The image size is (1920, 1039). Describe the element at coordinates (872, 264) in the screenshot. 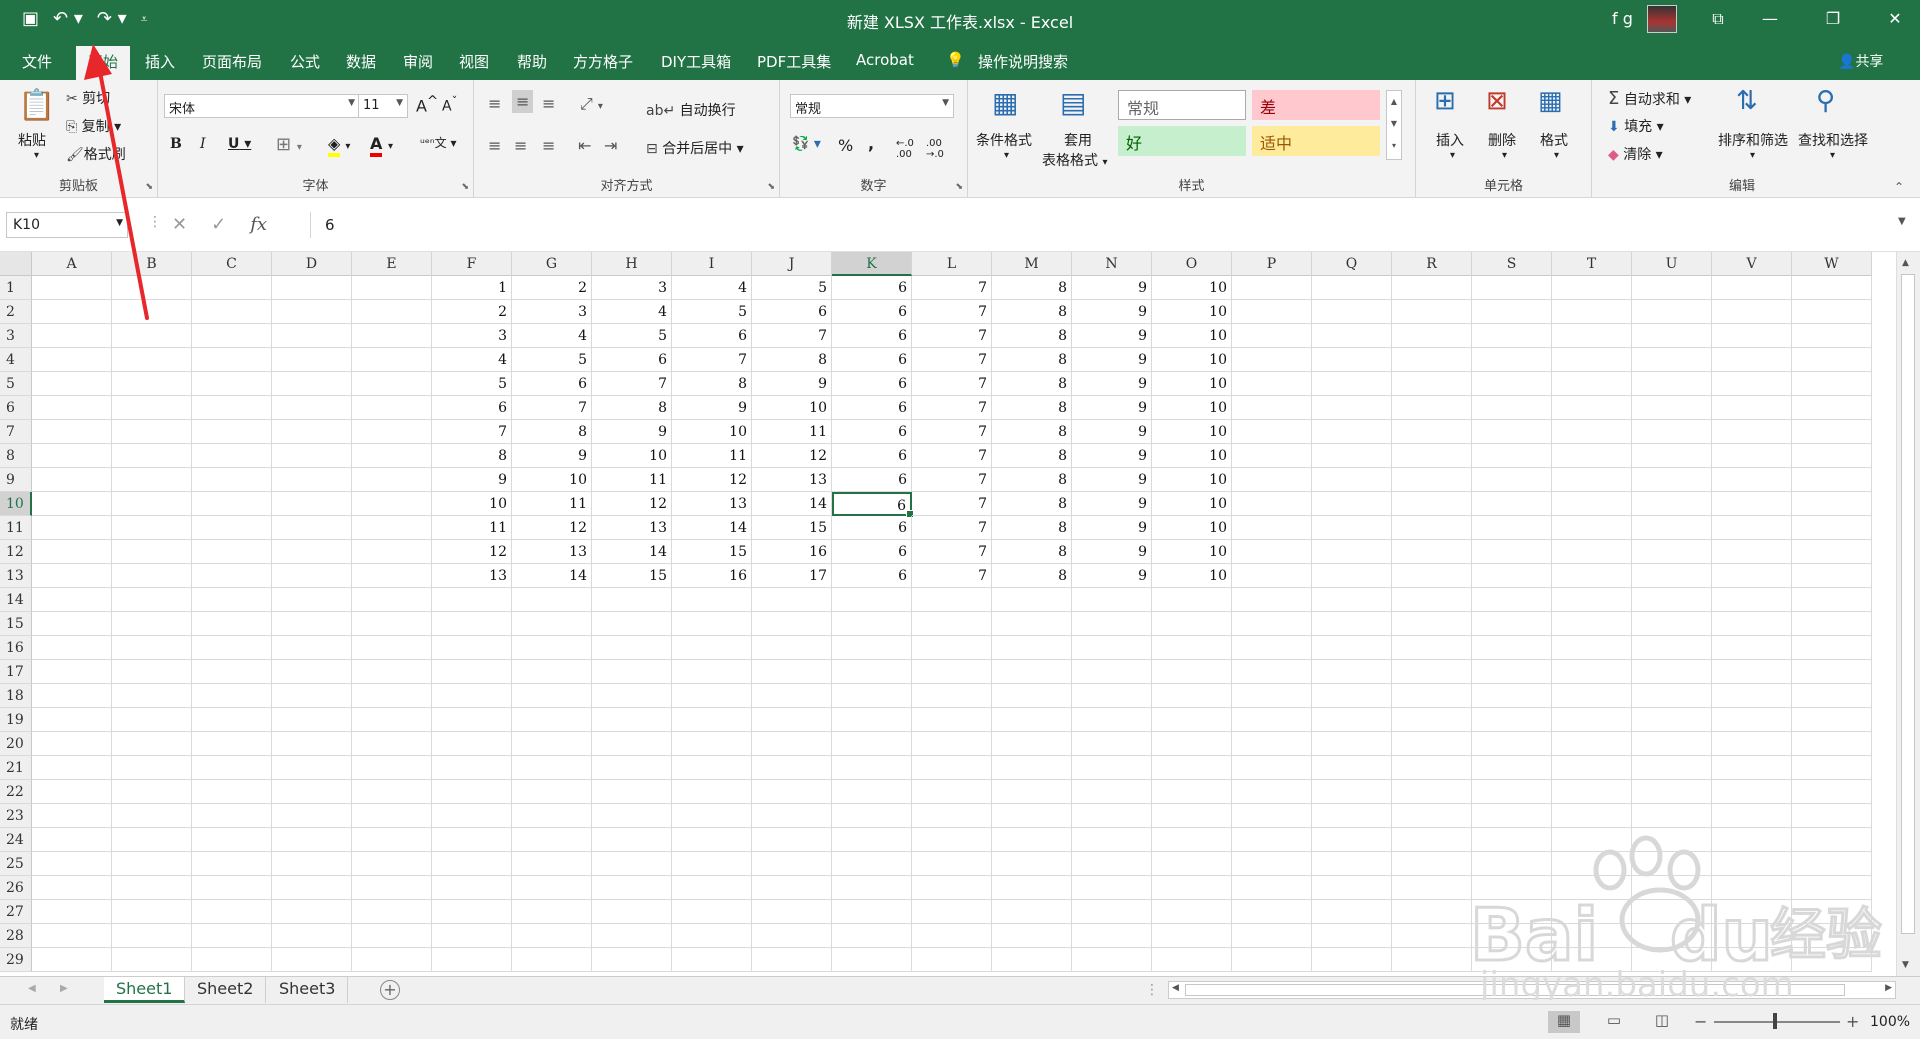

I see `column-header-k: K` at that location.